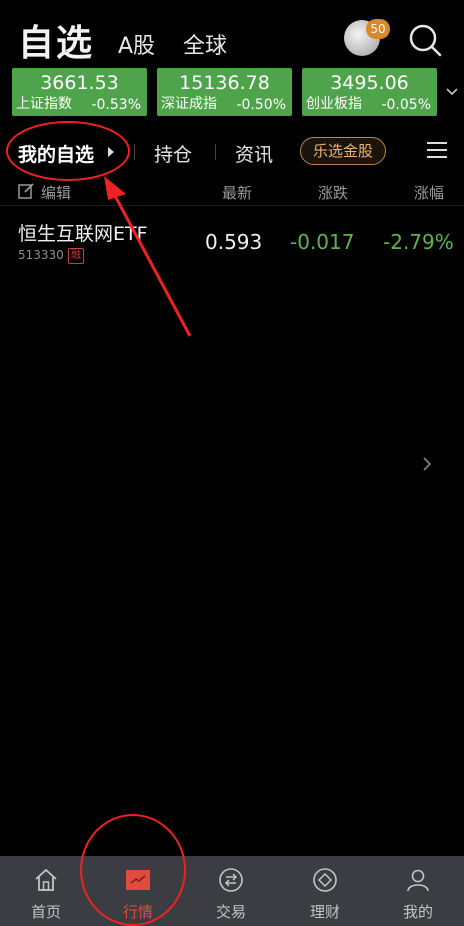 This screenshot has height=926, width=464. Describe the element at coordinates (406, 105) in the screenshot. I see `index-change: -0.05%` at that location.